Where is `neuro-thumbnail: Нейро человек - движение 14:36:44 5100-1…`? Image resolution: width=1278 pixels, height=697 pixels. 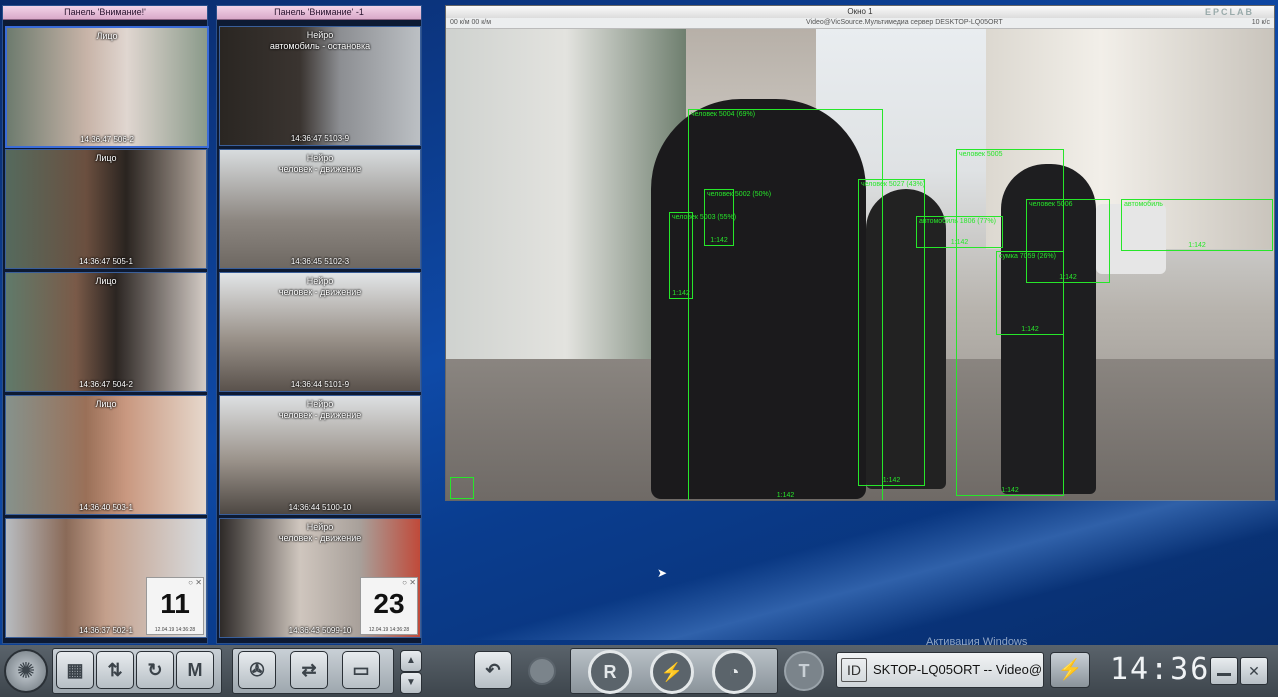 neuro-thumbnail: Нейро человек - движение 14:36:44 5100-1… is located at coordinates (320, 455).